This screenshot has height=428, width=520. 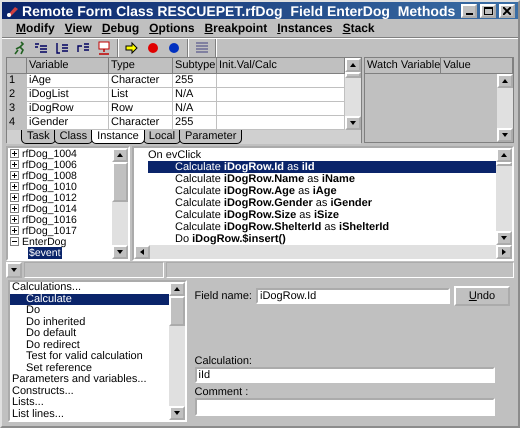 I want to click on menu-item: View, so click(x=78, y=28).